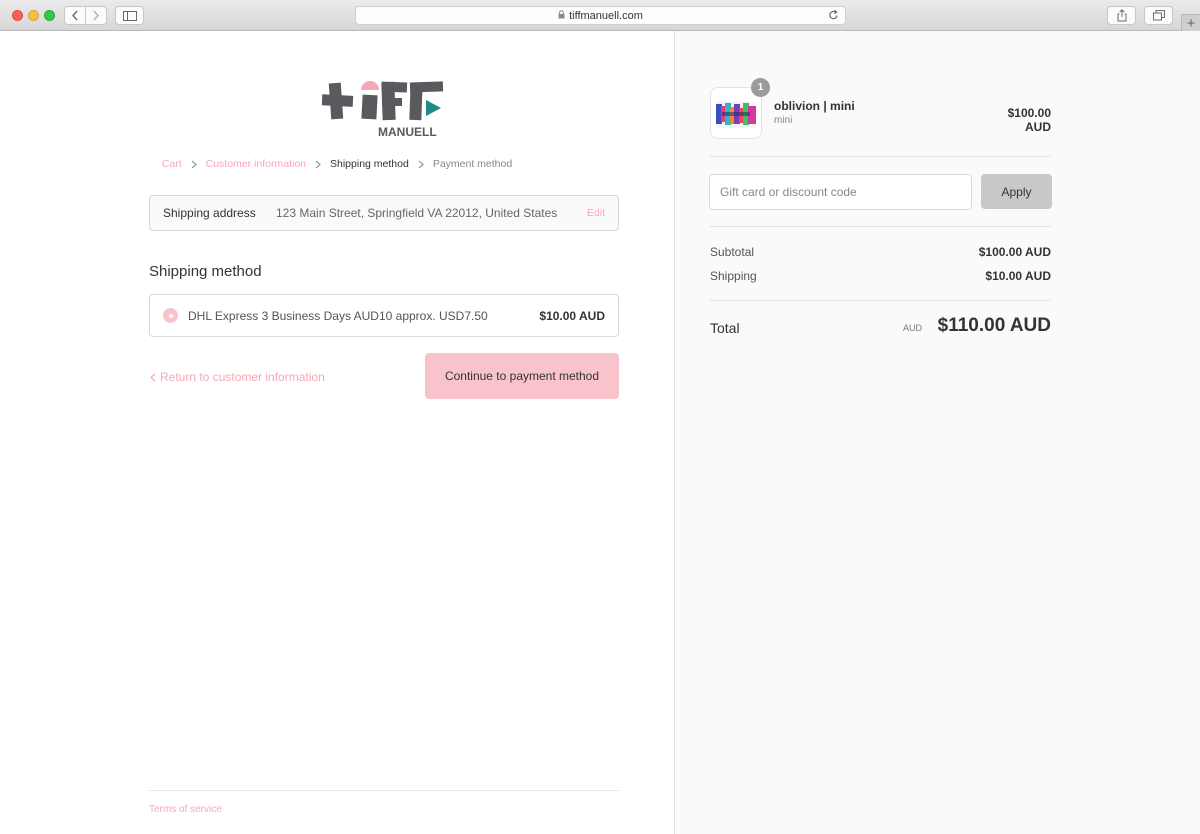 The image size is (1200, 834). Describe the element at coordinates (209, 213) in the screenshot. I see `shipping-address-label: Shipping address` at that location.